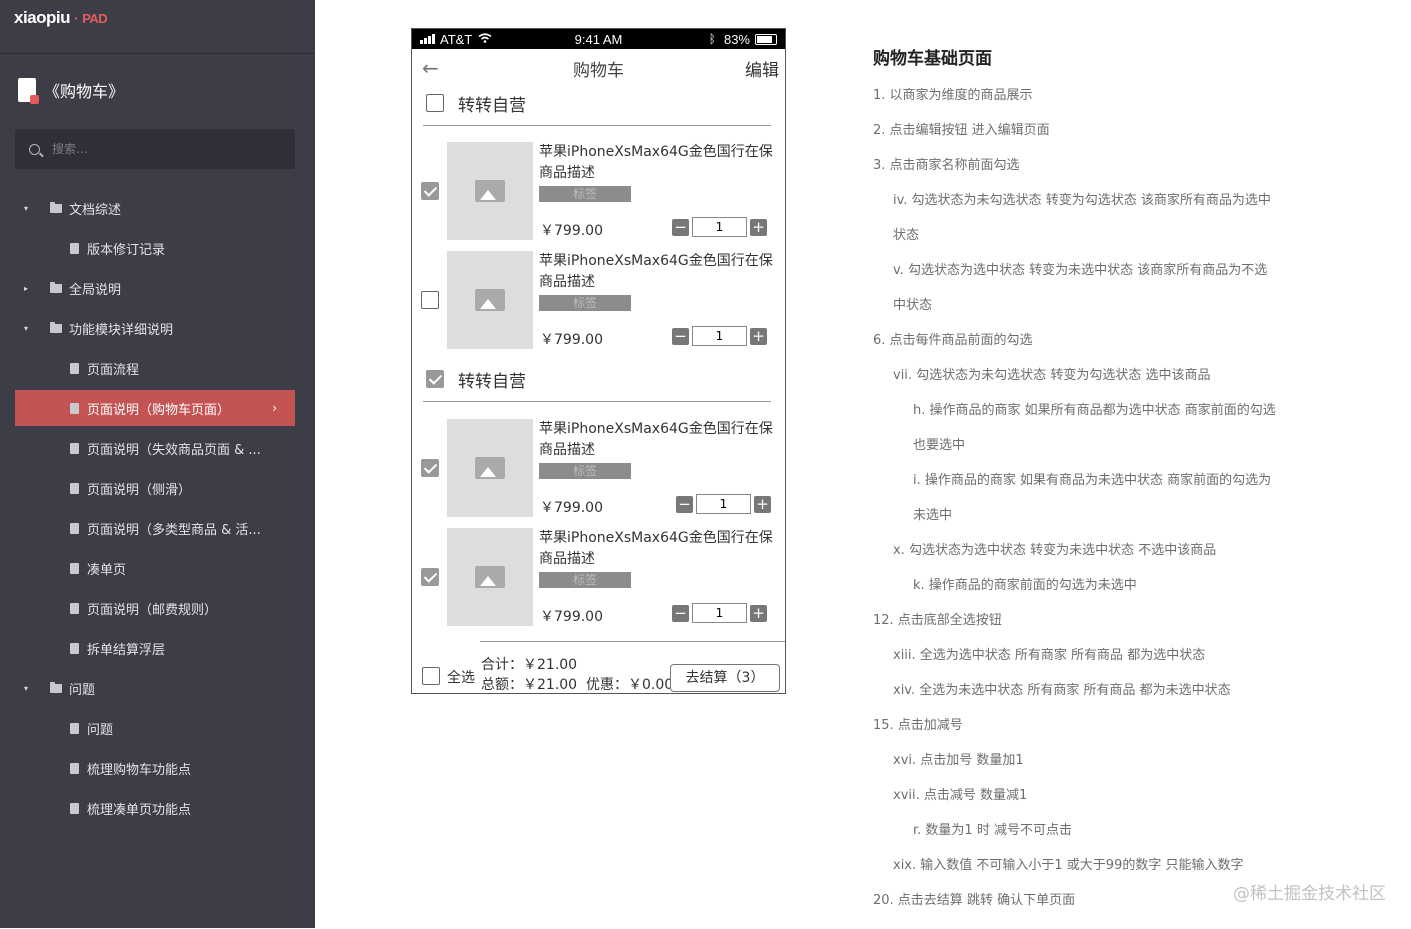 Image resolution: width=1411 pixels, height=929 pixels. What do you see at coordinates (155, 648) in the screenshot?
I see `sidebar-item: 拆单结算浮层` at bounding box center [155, 648].